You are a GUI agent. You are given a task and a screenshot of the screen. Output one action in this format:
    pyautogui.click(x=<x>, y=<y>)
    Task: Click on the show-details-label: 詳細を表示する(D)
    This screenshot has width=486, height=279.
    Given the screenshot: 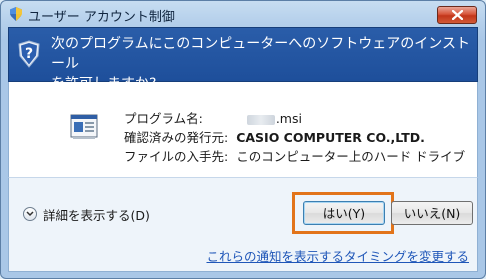 What is the action you would take?
    pyautogui.click(x=96, y=215)
    